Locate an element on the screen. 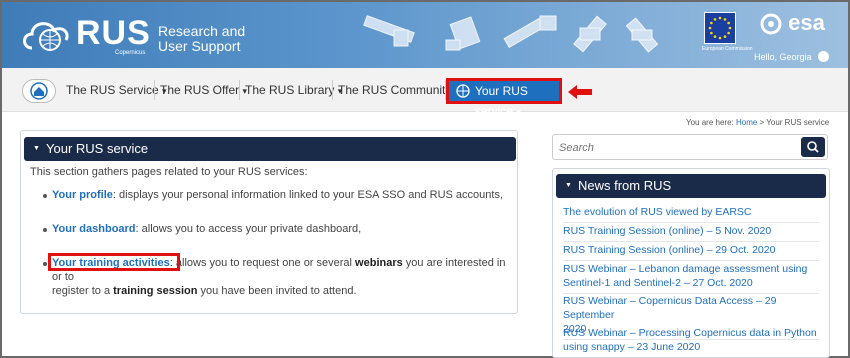 Image resolution: width=850 pixels, height=358 pixels. logo-text: RUS is located at coordinates (113, 33).